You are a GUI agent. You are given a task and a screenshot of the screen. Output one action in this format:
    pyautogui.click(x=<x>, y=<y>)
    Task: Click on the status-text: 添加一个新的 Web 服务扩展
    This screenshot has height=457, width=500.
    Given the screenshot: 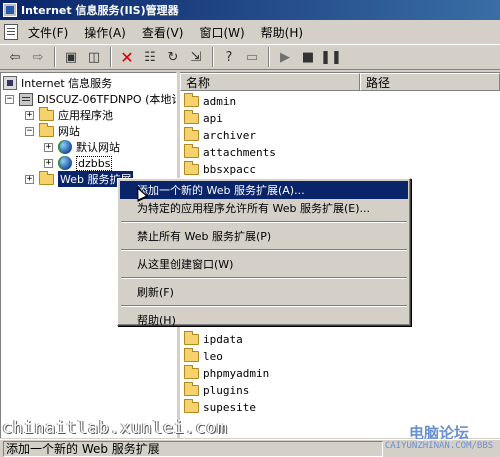 What is the action you would take?
    pyautogui.click(x=193, y=448)
    